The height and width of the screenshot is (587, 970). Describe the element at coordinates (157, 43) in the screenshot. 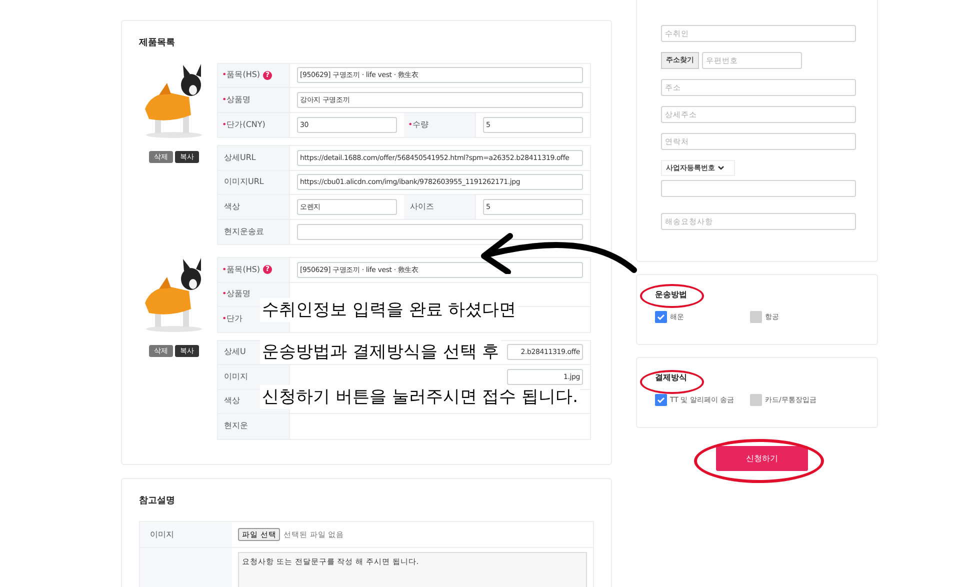

I see `section-title: 제품목록` at that location.